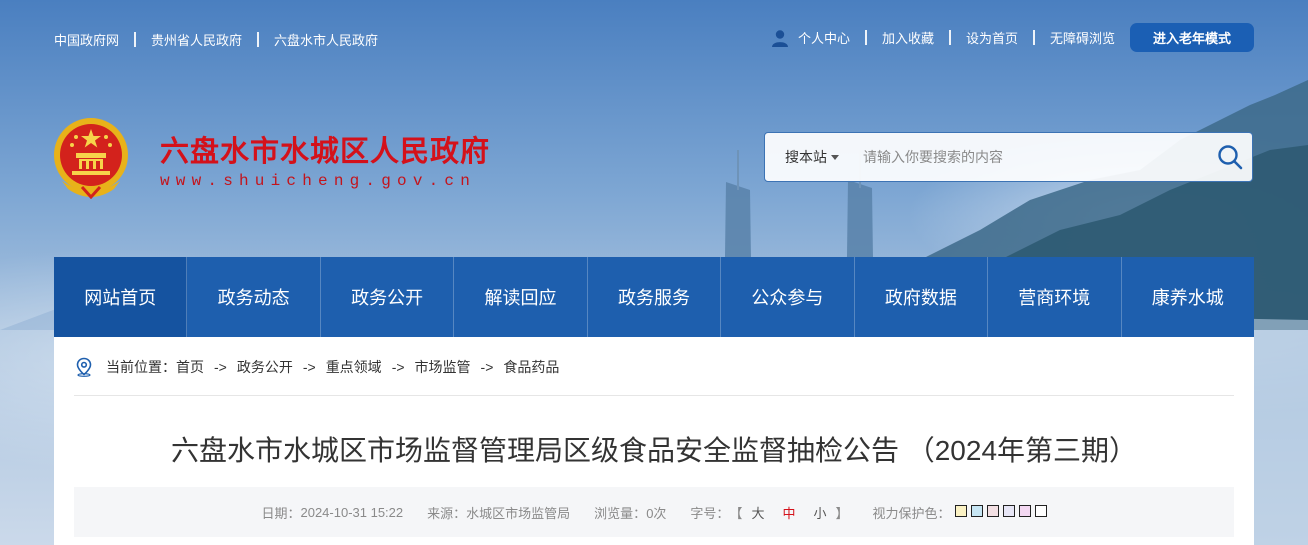  I want to click on link-liupanshui-gov: 六盘水市人民政府, so click(326, 39).